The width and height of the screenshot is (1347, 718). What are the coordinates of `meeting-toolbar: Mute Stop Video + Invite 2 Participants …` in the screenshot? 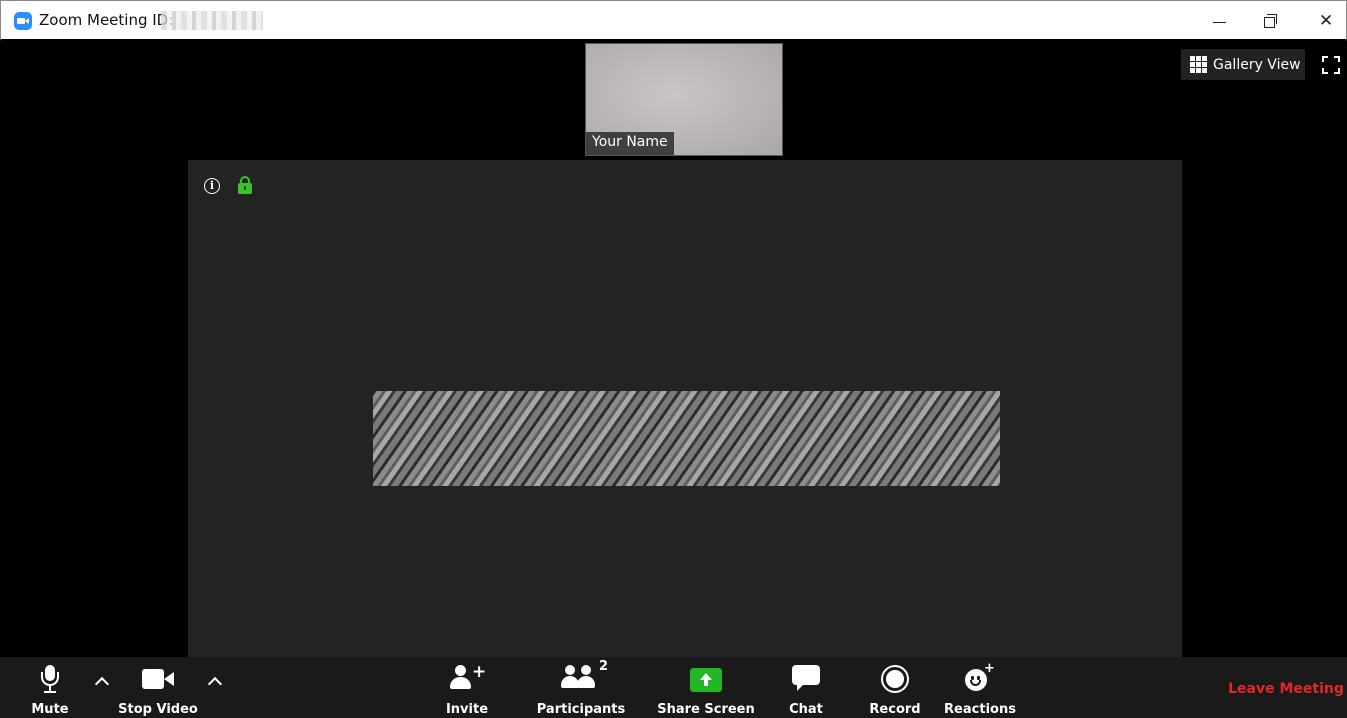 It's located at (673, 687).